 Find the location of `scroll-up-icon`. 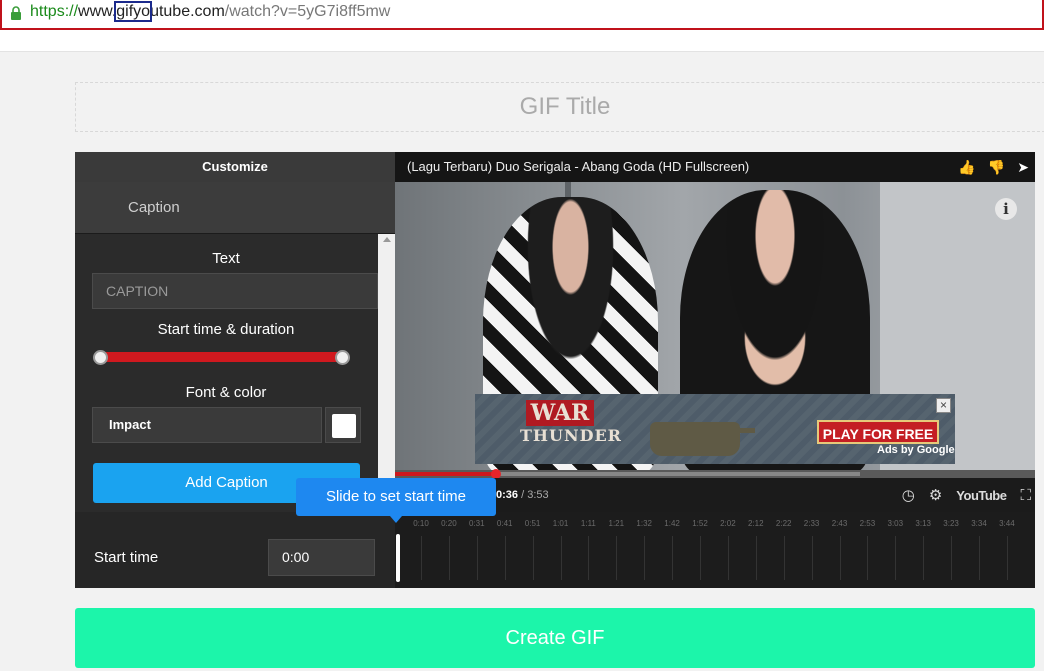

scroll-up-icon is located at coordinates (387, 239).